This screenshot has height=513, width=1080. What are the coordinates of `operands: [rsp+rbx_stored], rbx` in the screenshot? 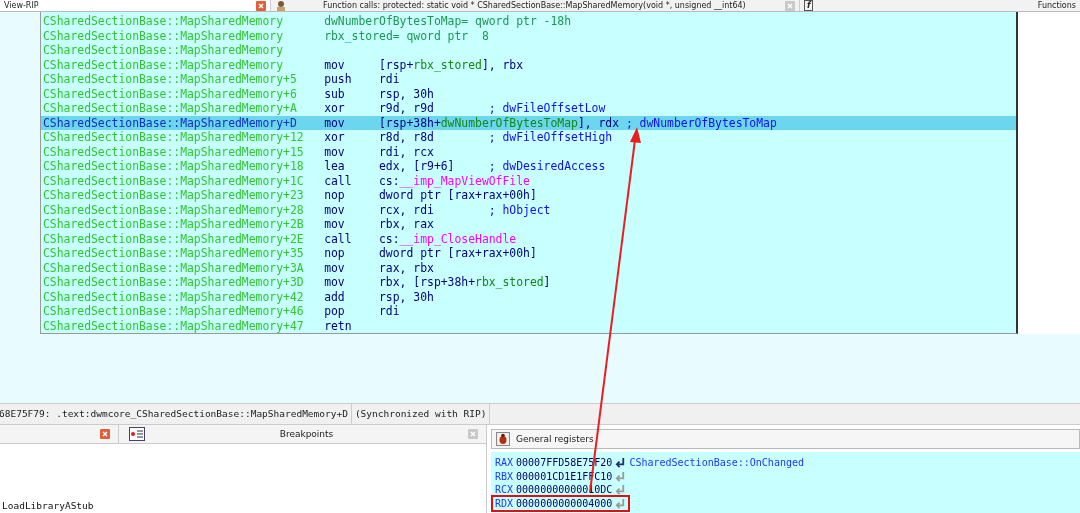 It's located at (451, 64).